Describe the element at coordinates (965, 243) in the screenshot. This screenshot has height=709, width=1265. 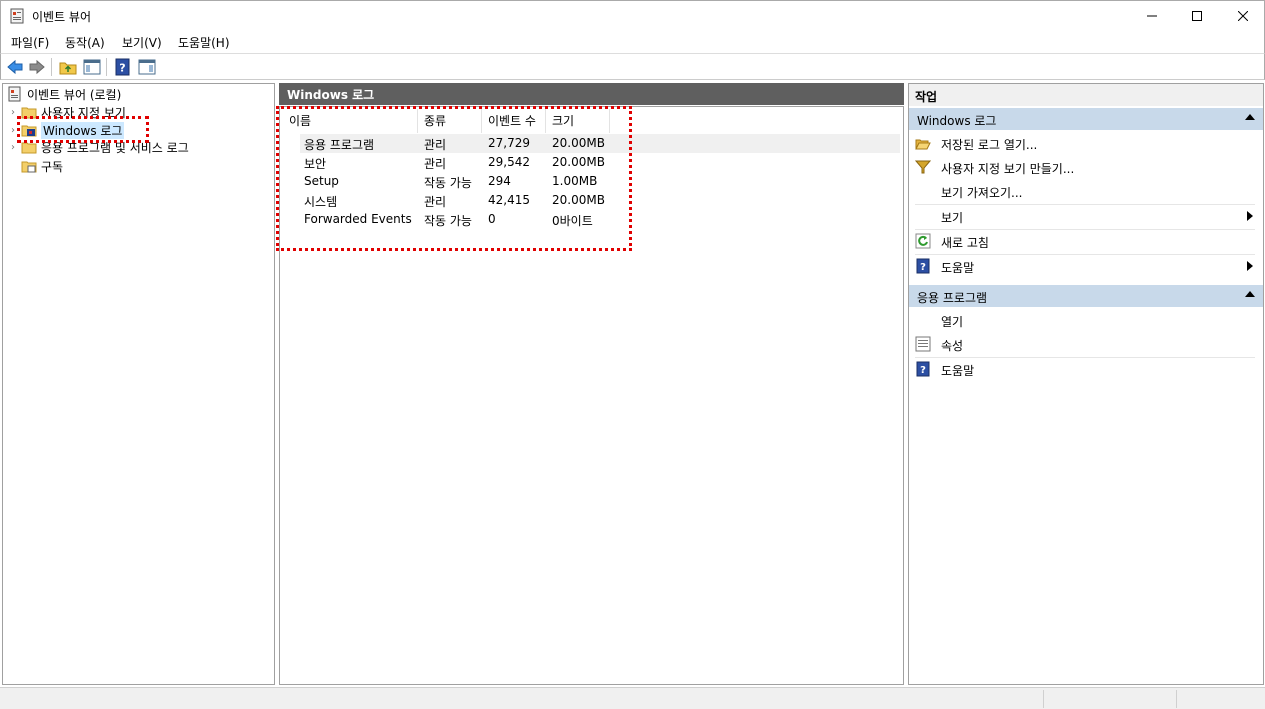
I see `action-label: 새로 고침` at that location.